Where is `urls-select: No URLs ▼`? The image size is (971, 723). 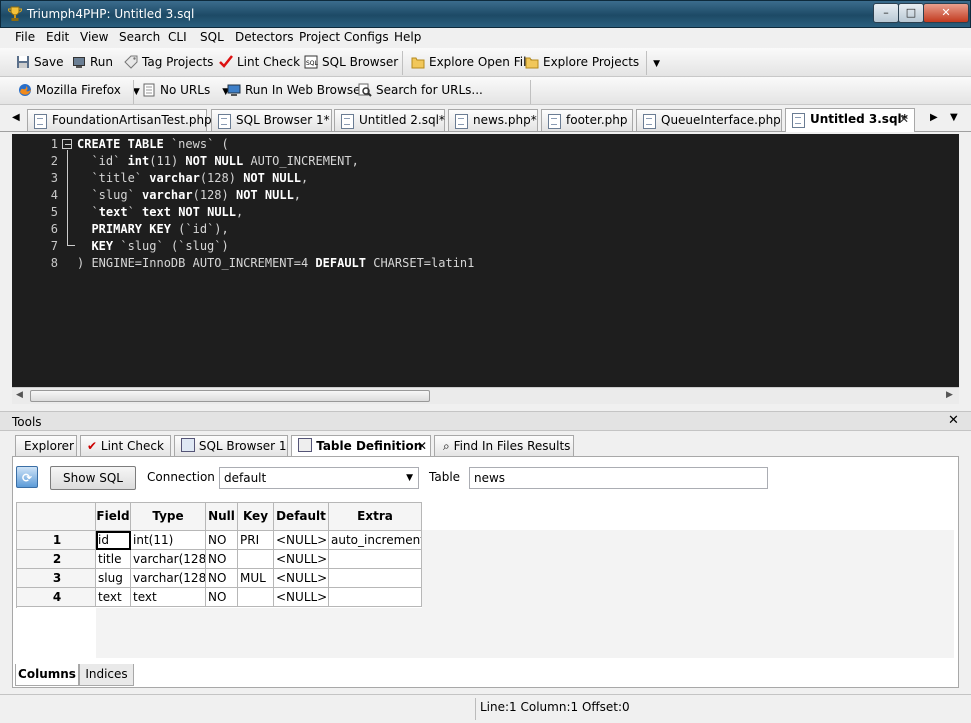
urls-select: No URLs ▼ is located at coordinates (185, 90).